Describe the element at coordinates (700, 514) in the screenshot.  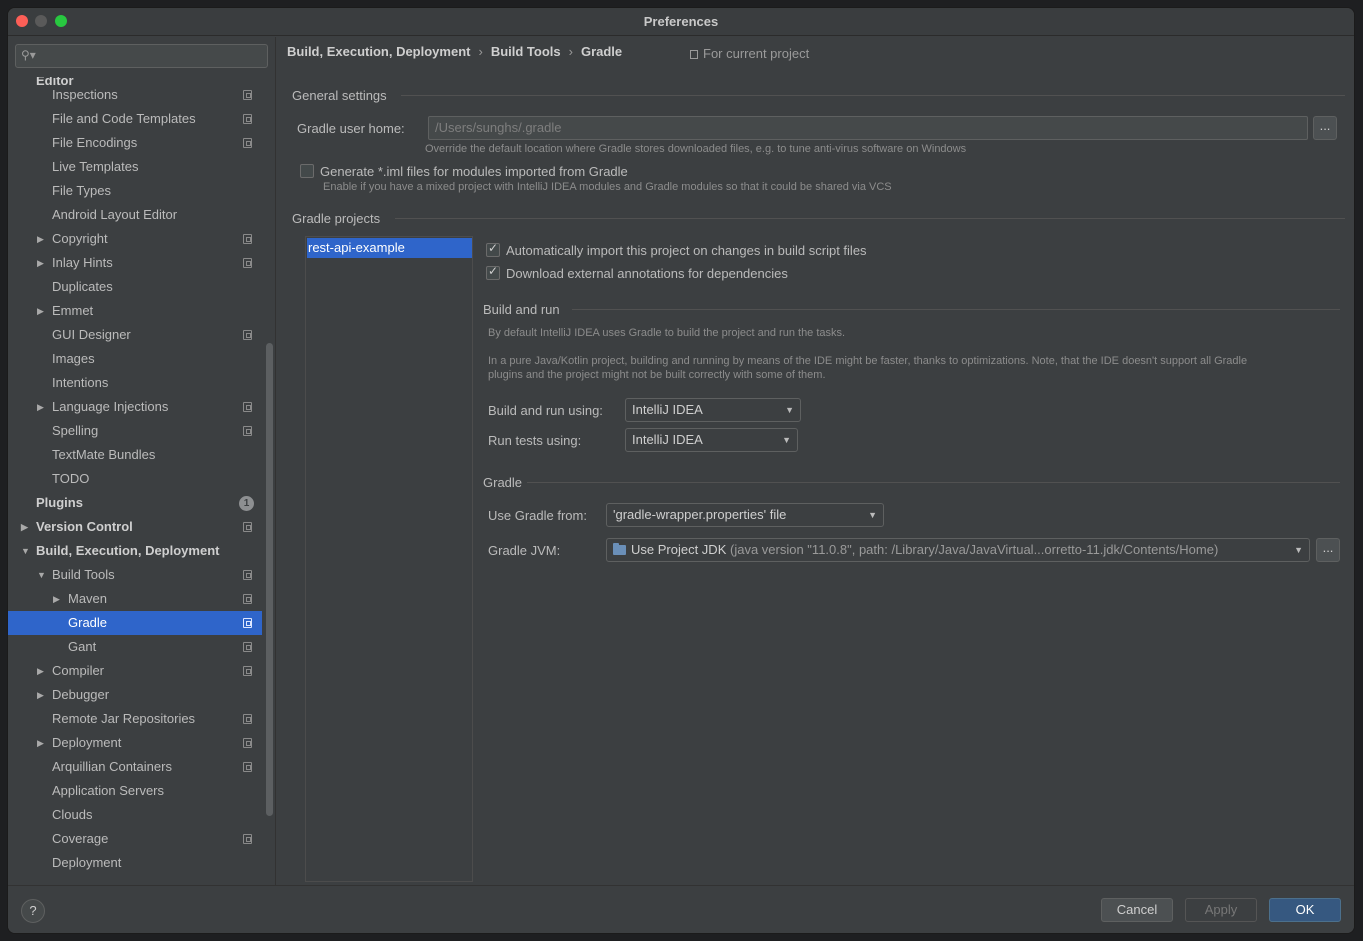
I see `use-gradle-from-value: 'gradle-wrapper.properties' file` at that location.